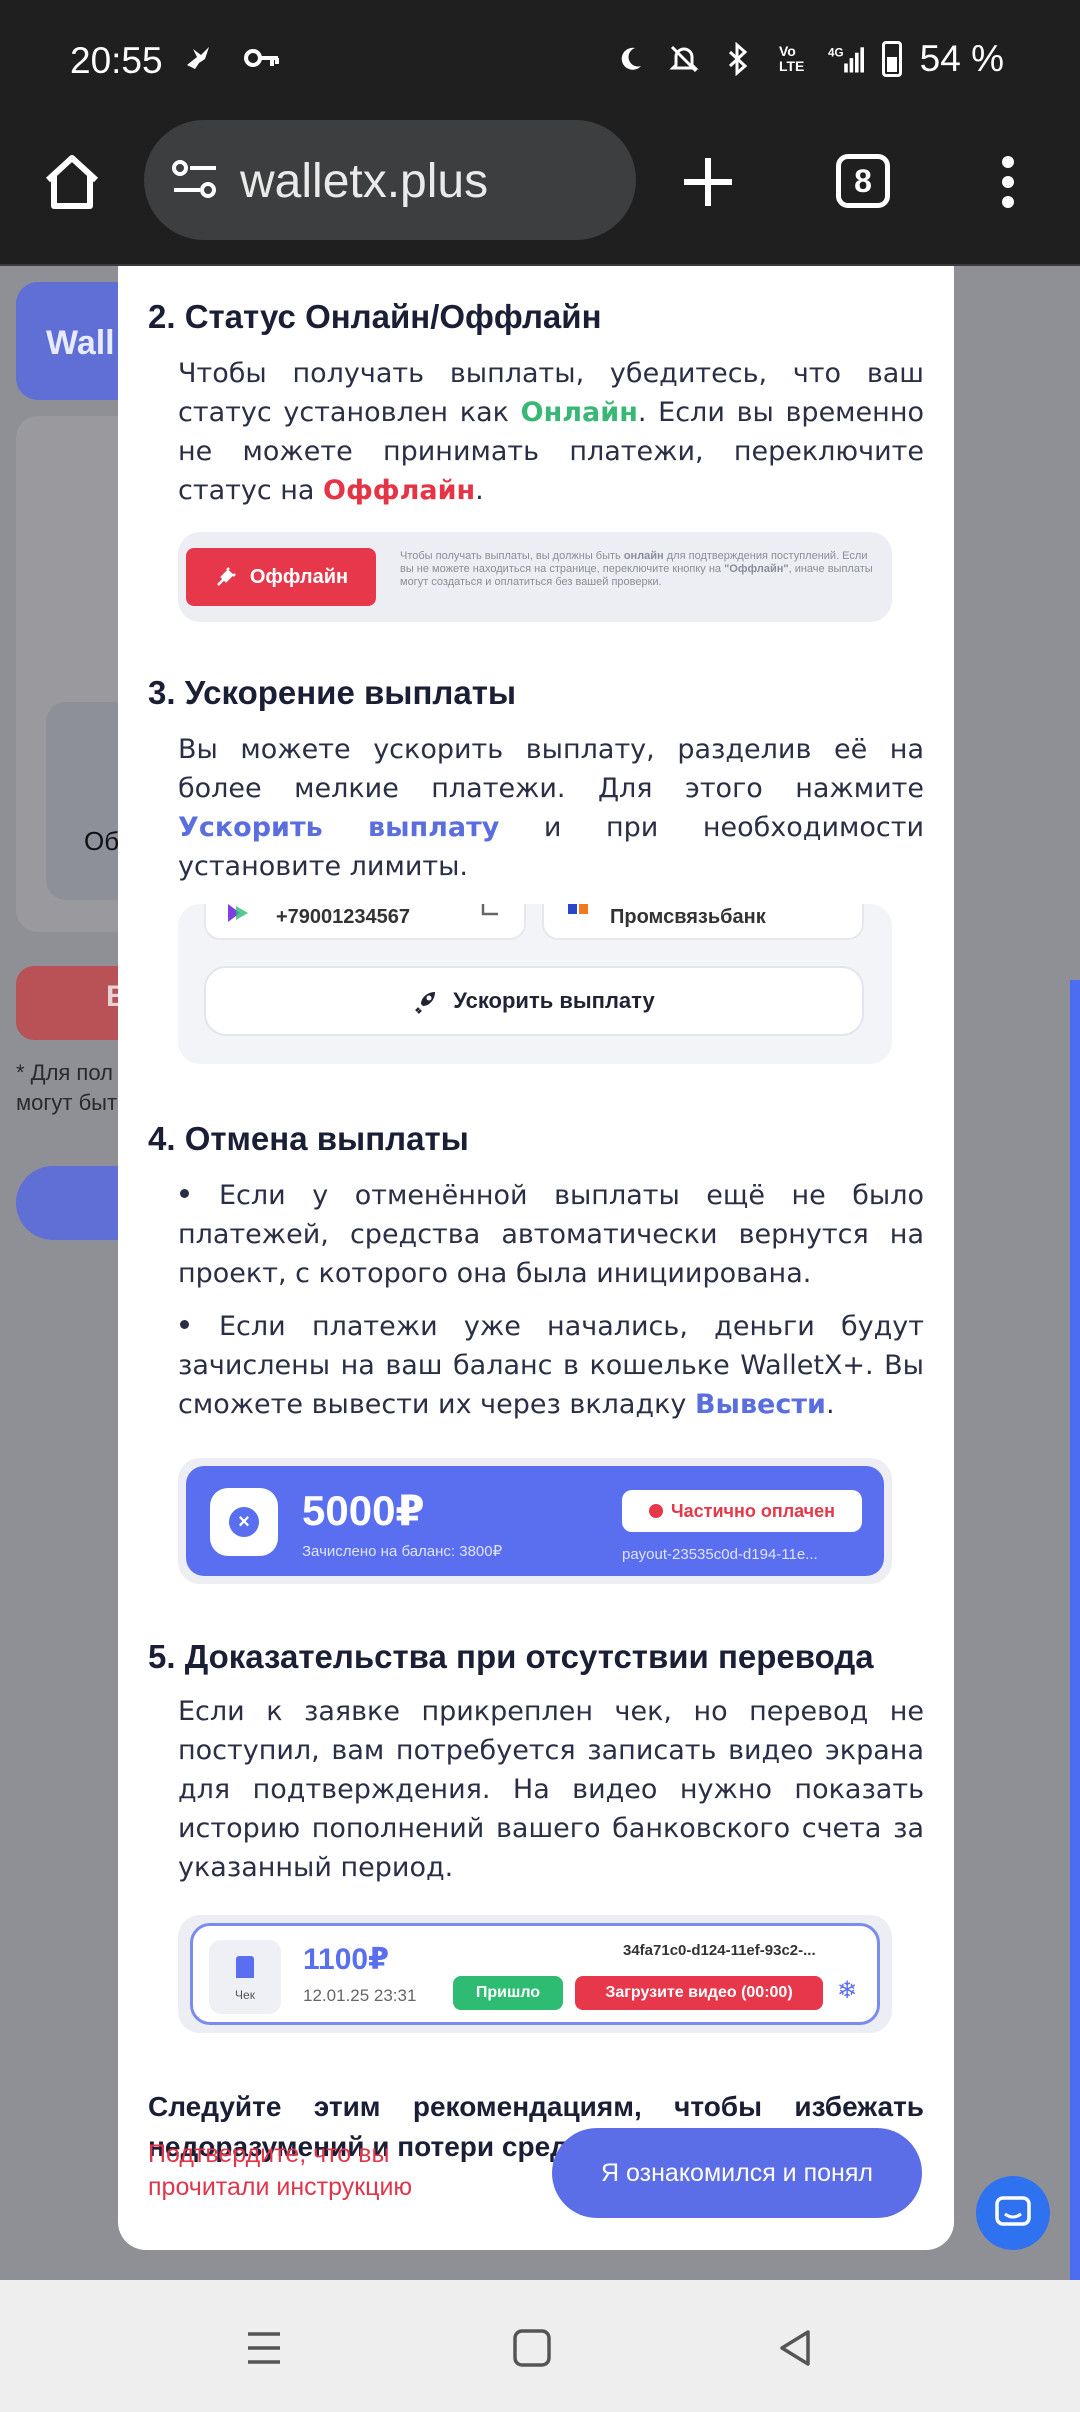 This screenshot has height=2412, width=1080. I want to click on bluetooth-icon, so click(738, 59).